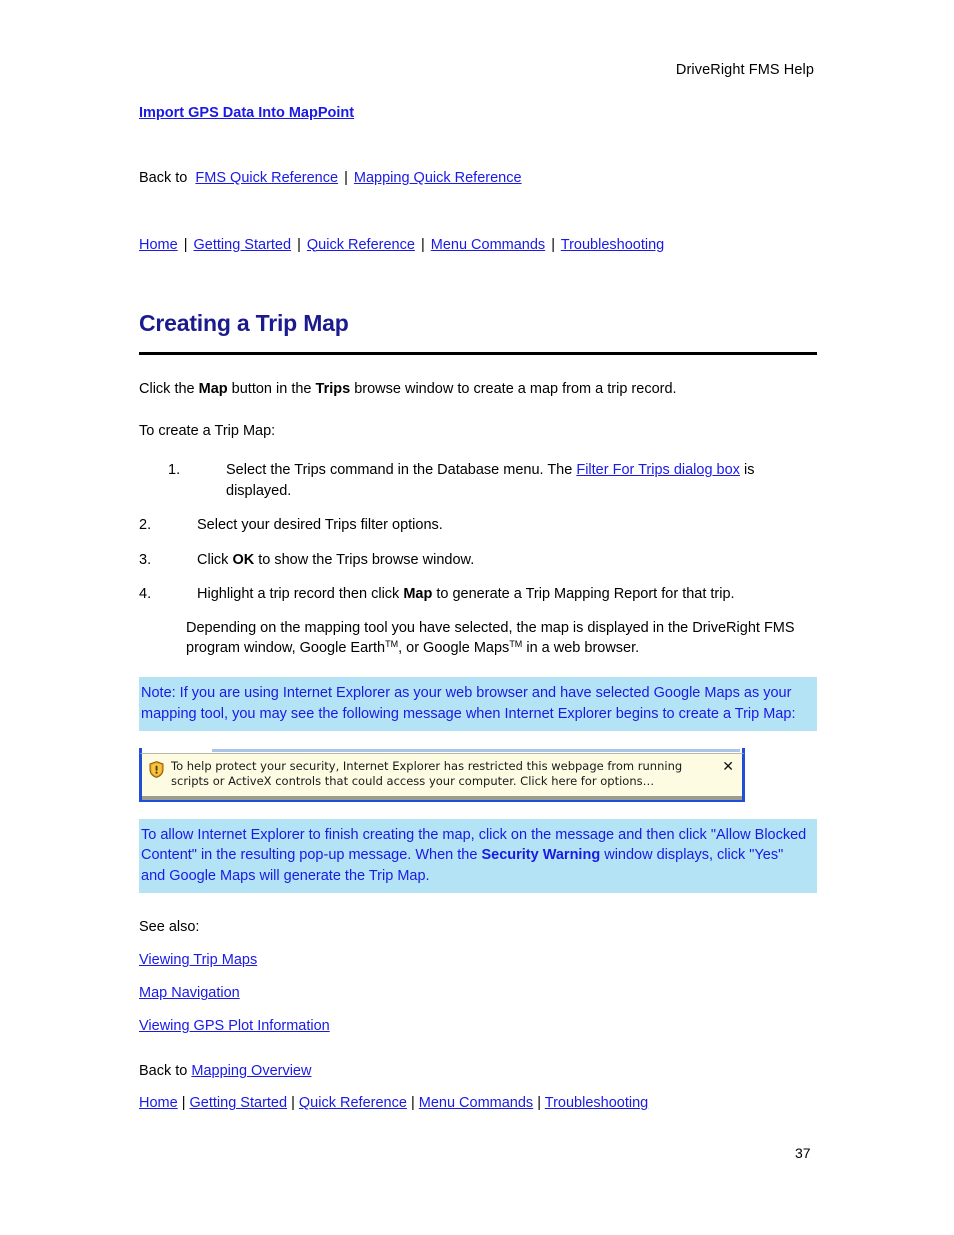  I want to click on intro-text-1: Click the, so click(169, 388).